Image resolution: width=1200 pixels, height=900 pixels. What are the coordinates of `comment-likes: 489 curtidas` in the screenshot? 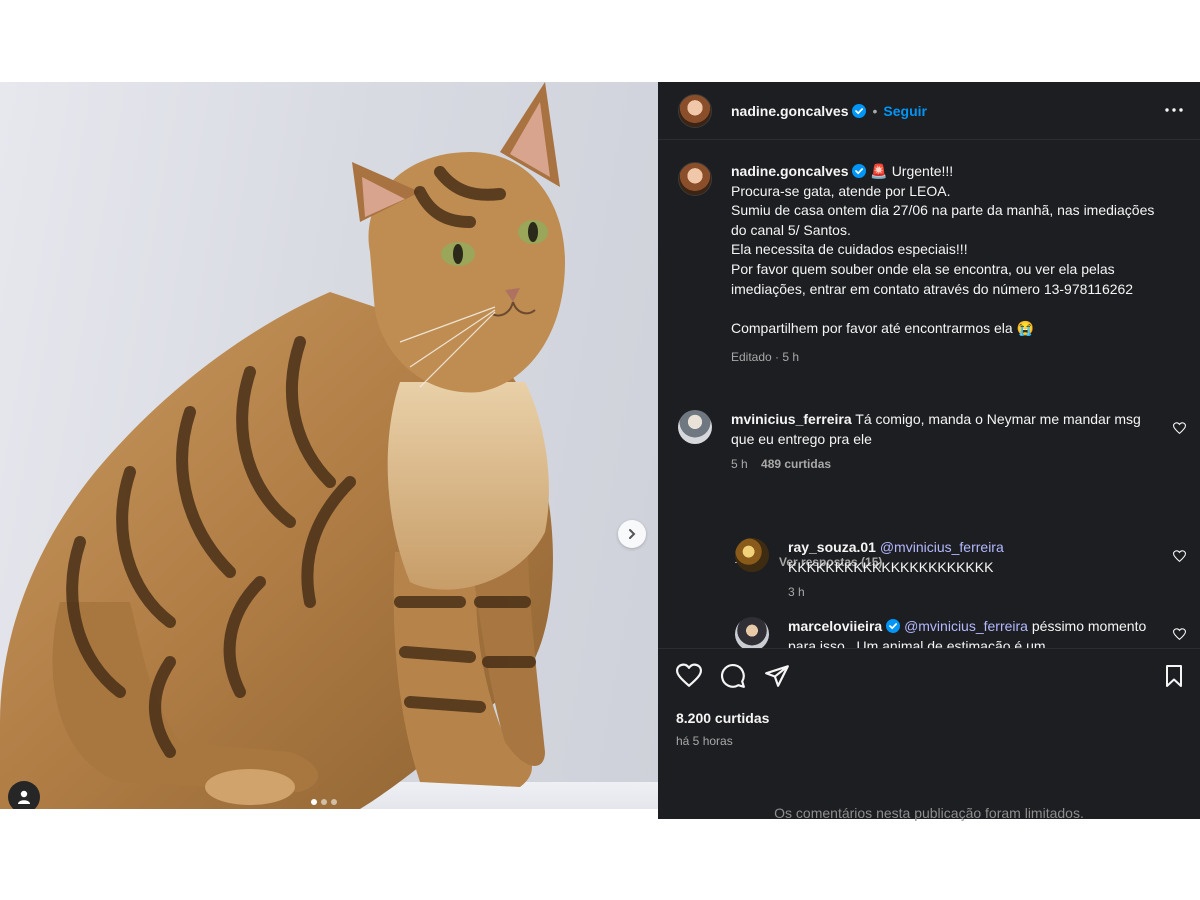 It's located at (796, 464).